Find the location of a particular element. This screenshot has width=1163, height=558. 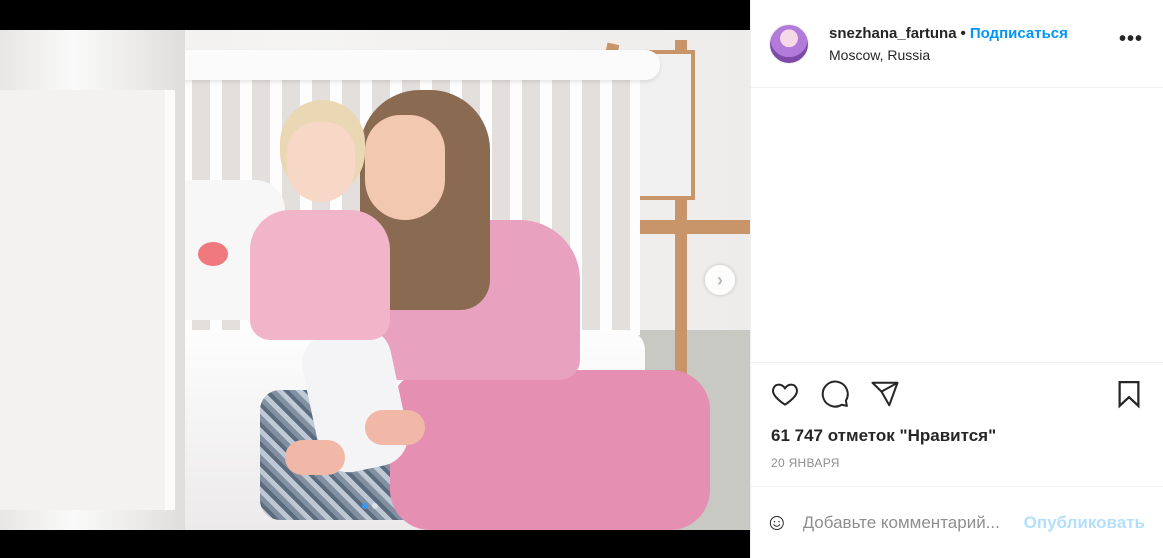

smiley-icon is located at coordinates (777, 523).